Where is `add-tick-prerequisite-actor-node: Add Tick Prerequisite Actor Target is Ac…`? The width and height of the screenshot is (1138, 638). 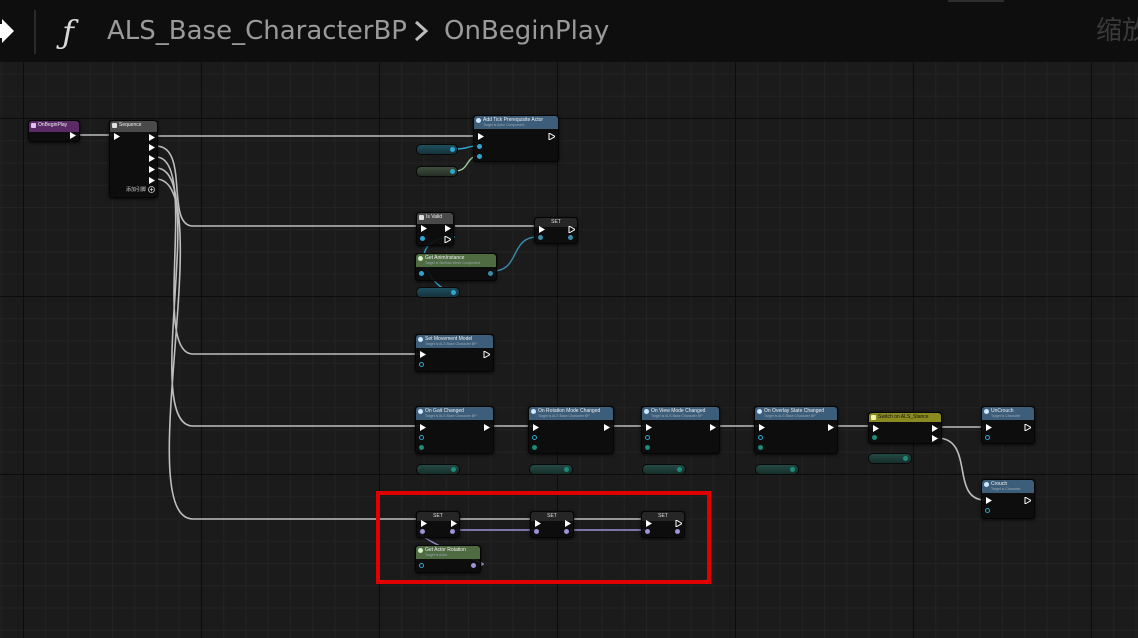
add-tick-prerequisite-actor-node: Add Tick Prerequisite Actor Target is Ac… is located at coordinates (516, 138).